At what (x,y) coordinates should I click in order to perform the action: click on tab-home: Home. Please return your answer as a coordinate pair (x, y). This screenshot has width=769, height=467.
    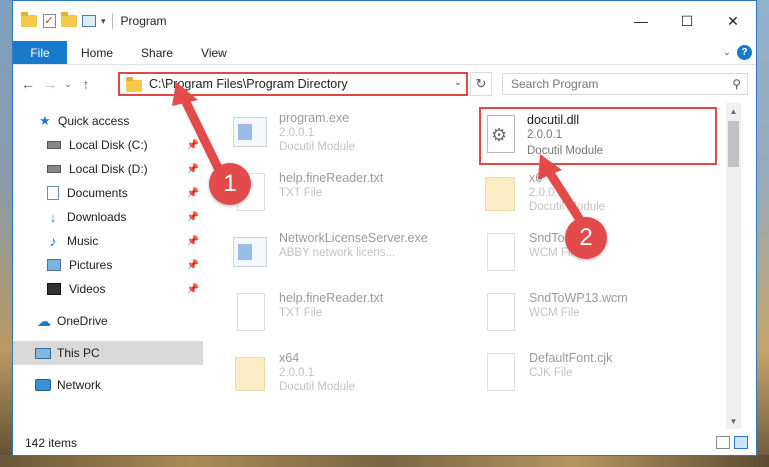
    Looking at the image, I should click on (97, 52).